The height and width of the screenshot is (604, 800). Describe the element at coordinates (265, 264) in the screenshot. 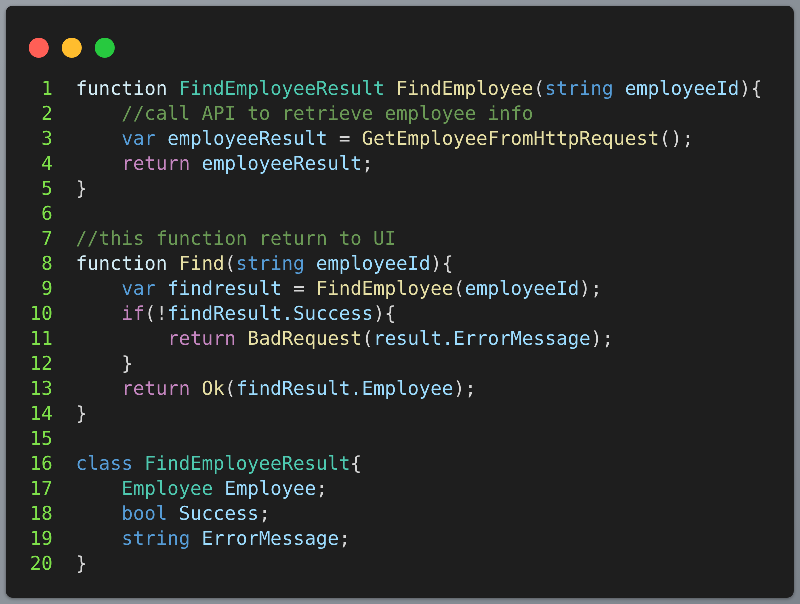

I see `code-line: function Find(string employeeId){` at that location.